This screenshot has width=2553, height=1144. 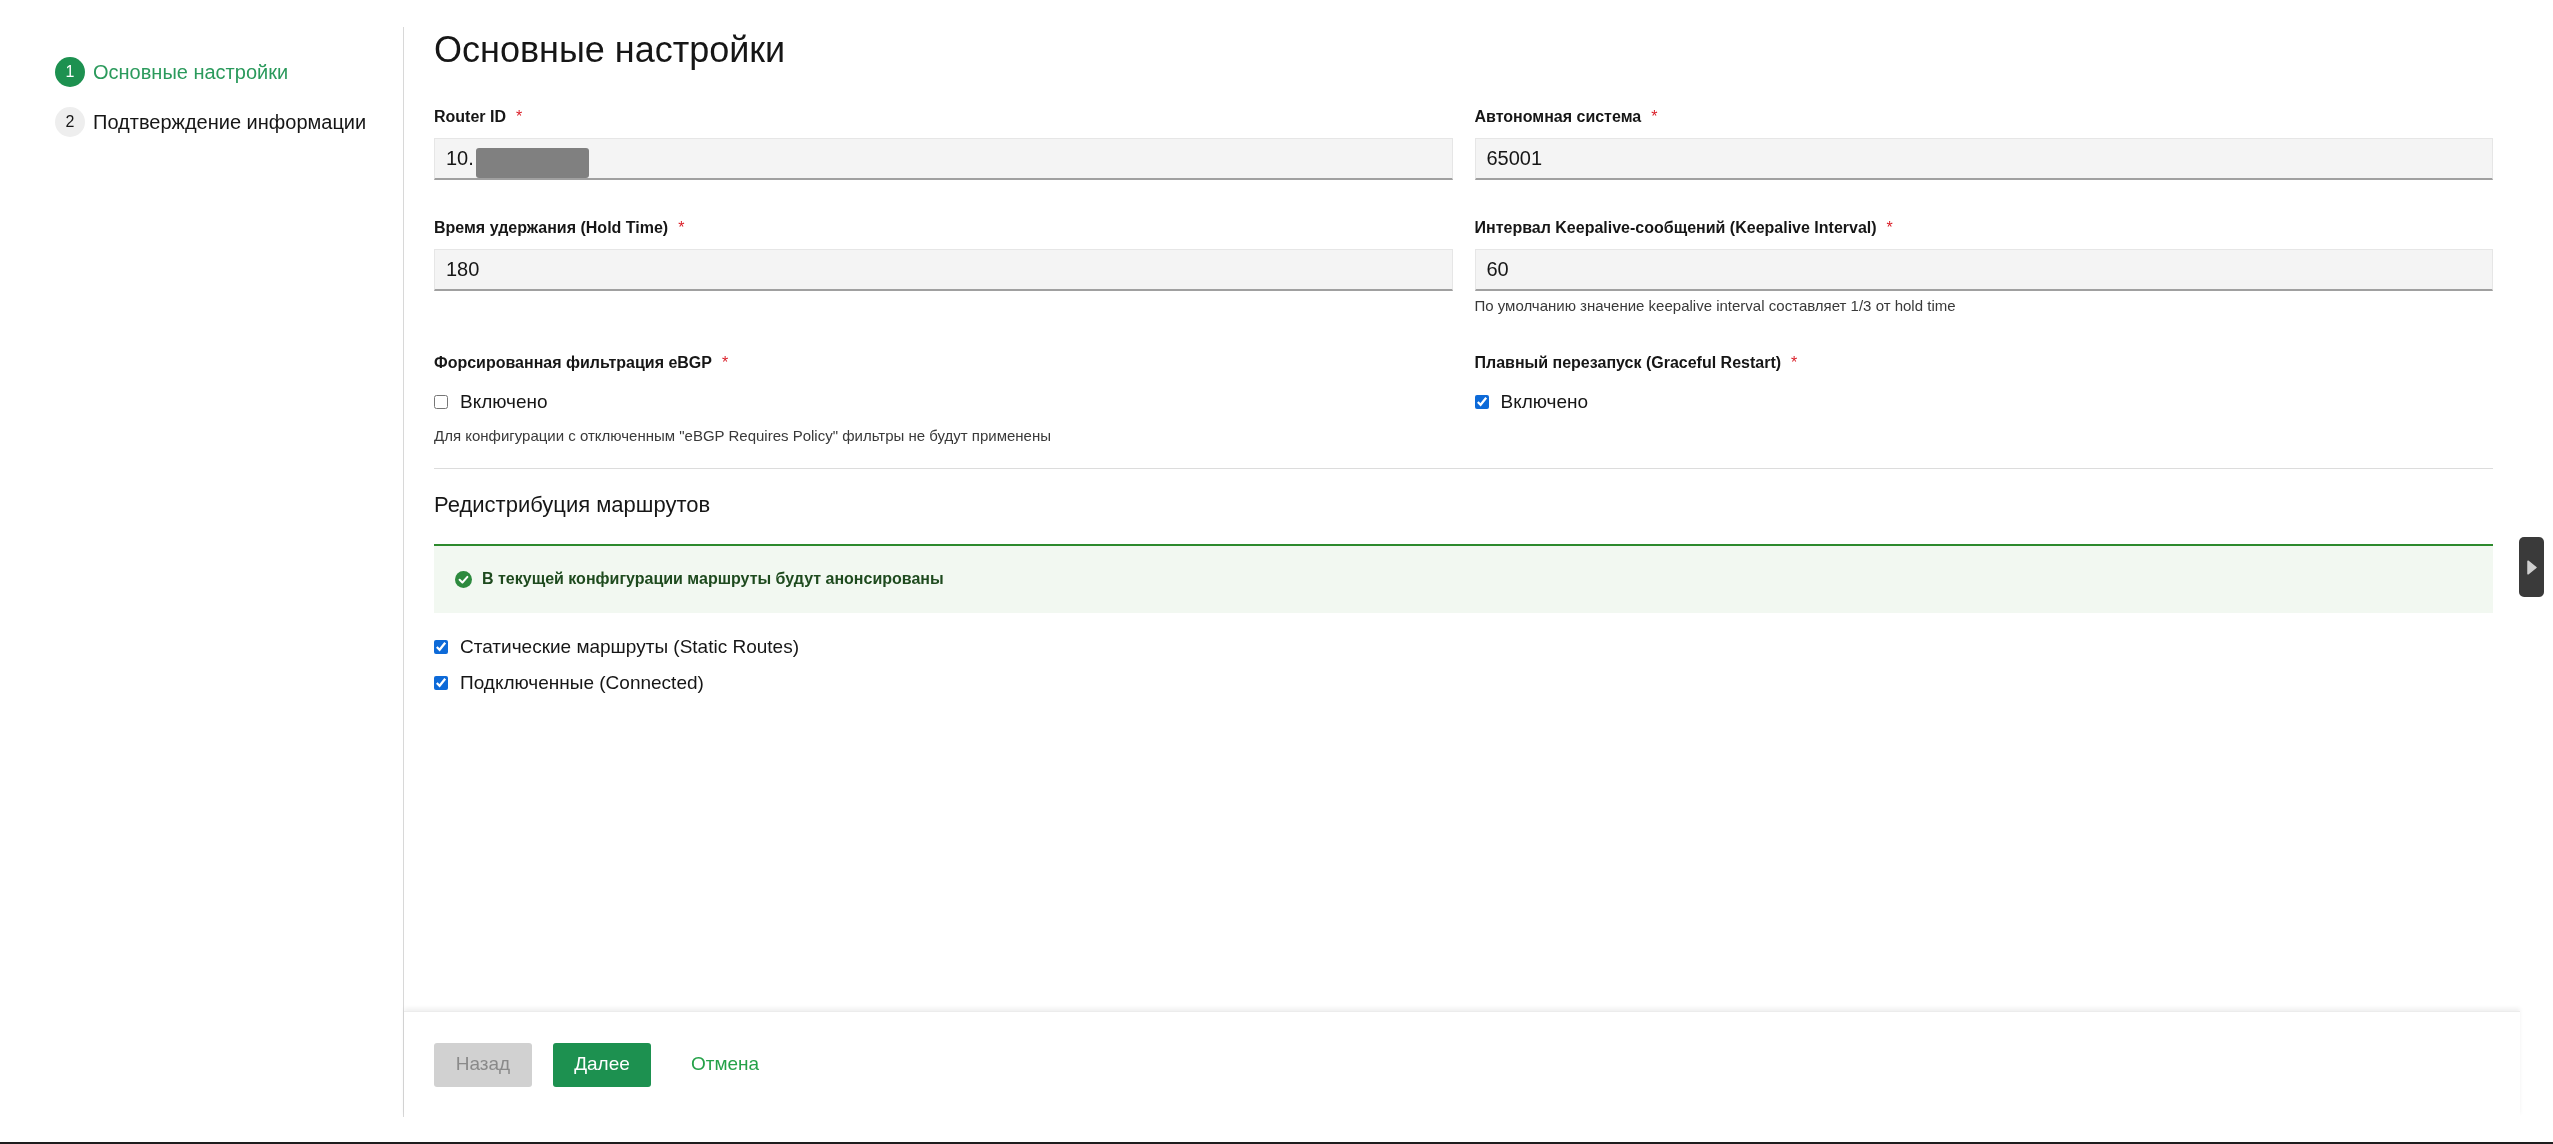 I want to click on help-text: По умолчанию значение keepalive interval составляет 1/3 от hold time, so click(x=1715, y=306).